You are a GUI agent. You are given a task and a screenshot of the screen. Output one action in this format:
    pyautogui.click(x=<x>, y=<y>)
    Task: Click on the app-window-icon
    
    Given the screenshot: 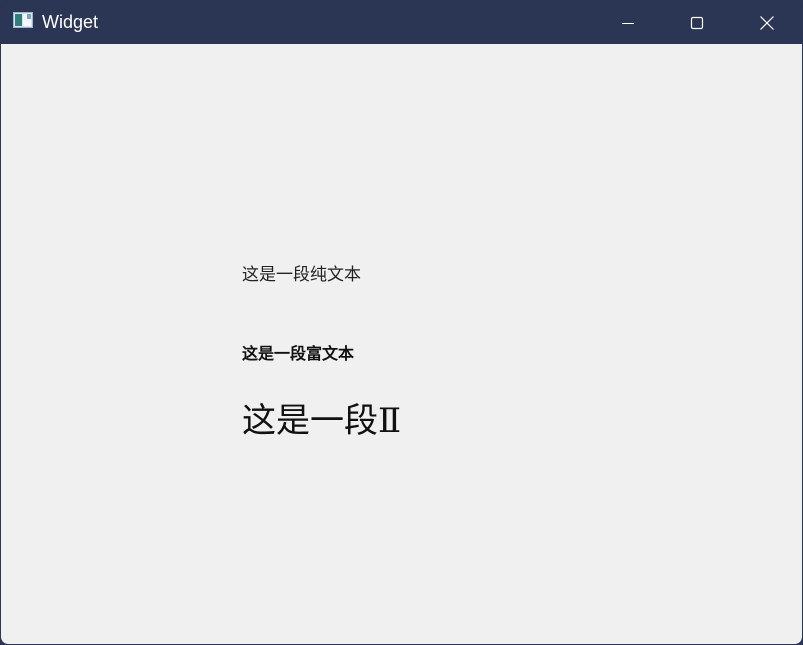 What is the action you would take?
    pyautogui.click(x=23, y=20)
    